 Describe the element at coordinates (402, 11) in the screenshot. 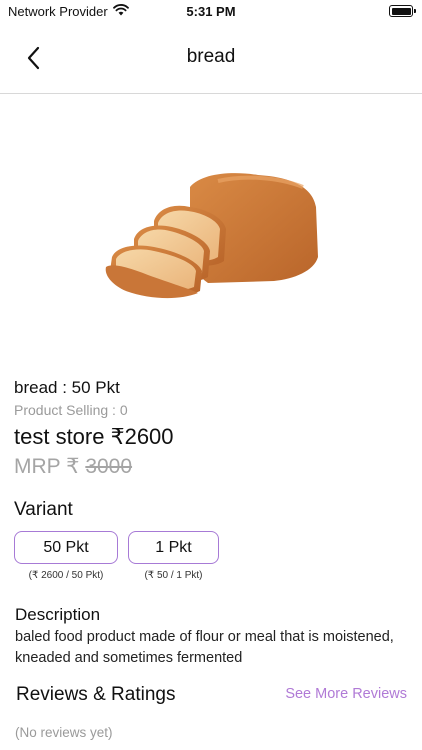

I see `battery-icon` at that location.